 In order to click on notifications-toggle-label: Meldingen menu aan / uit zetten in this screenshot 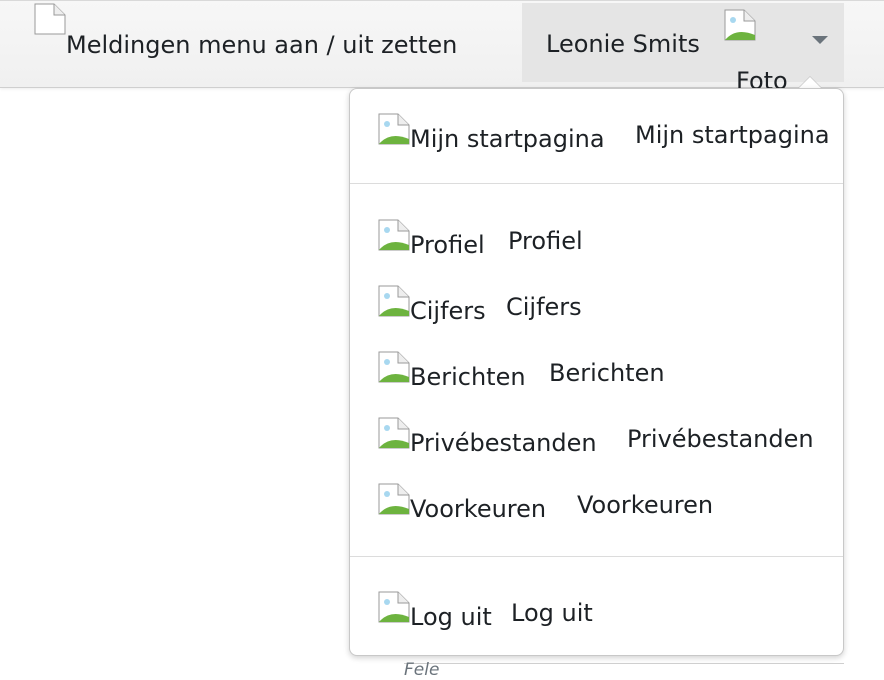, I will do `click(262, 45)`.